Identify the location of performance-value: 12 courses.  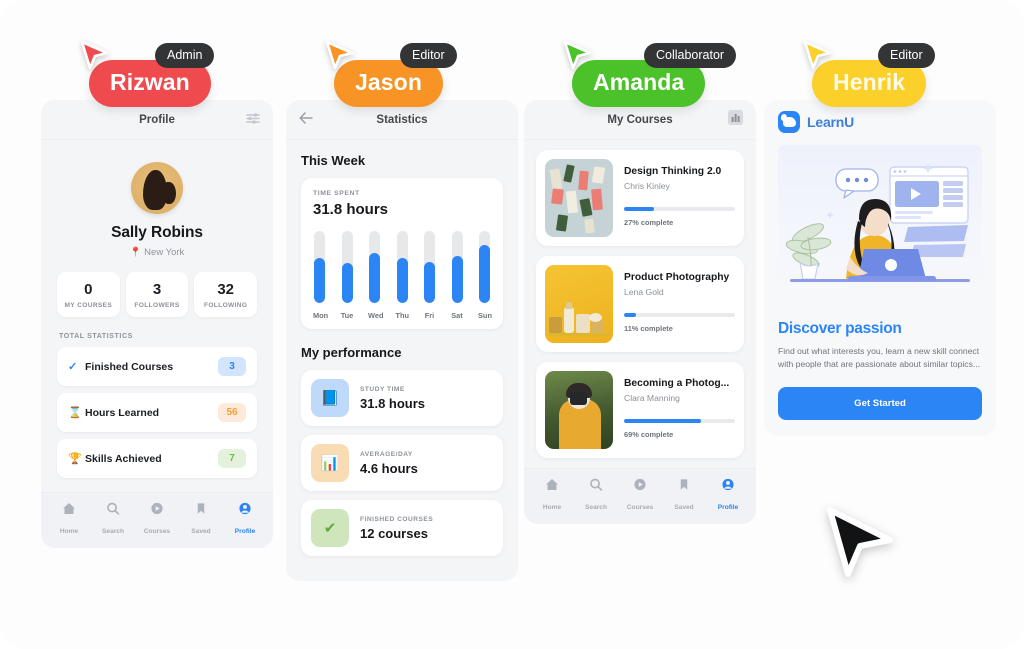
(394, 533).